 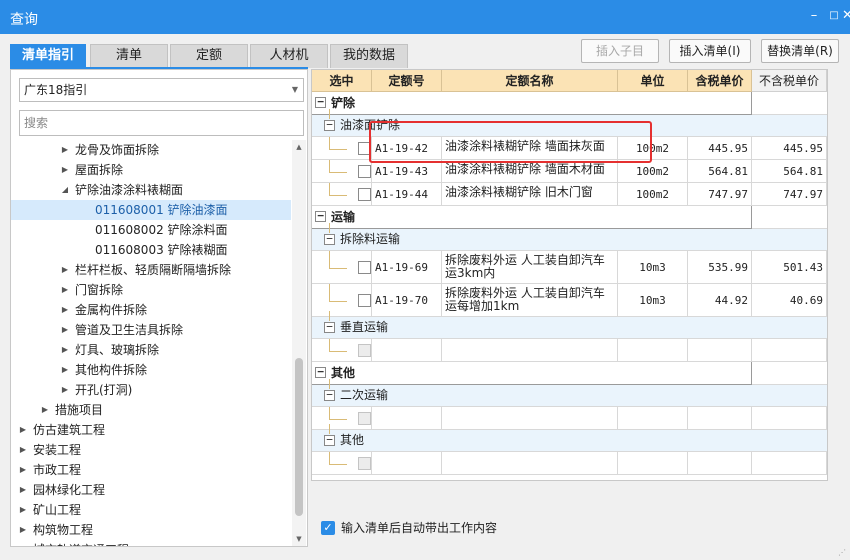 What do you see at coordinates (151, 170) in the screenshot?
I see `tree-item: ▶ 屋面拆除` at bounding box center [151, 170].